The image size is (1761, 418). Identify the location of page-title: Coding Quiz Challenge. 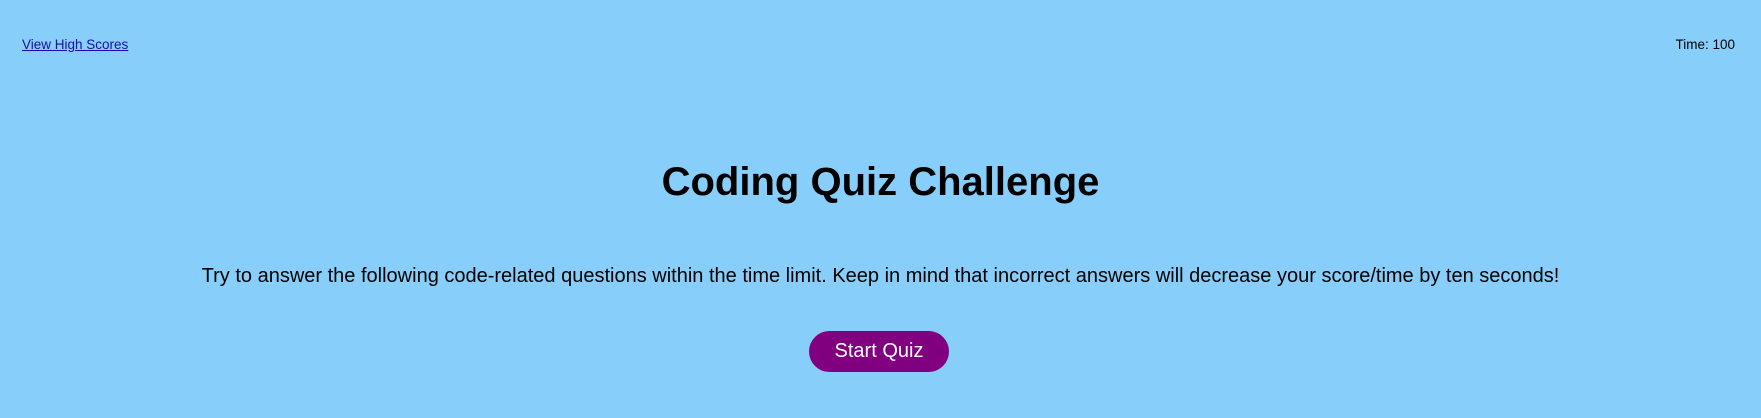
(880, 182).